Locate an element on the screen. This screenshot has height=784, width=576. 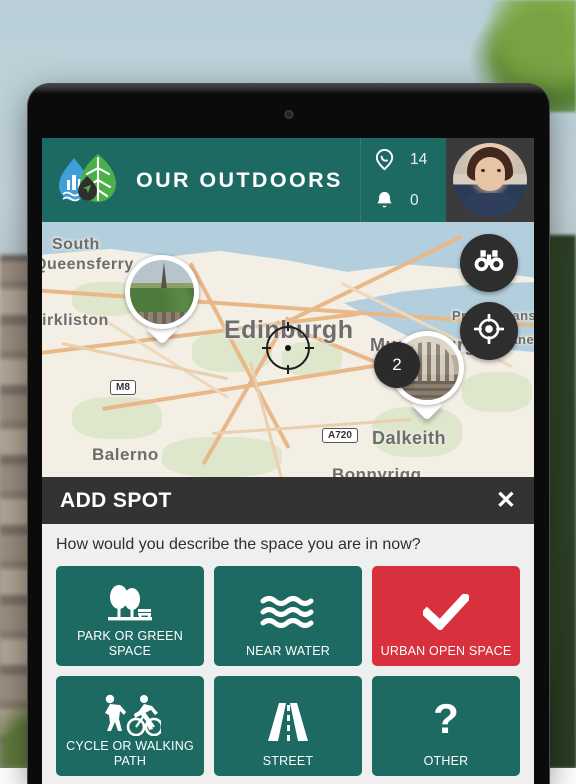
crosshair-tick-left is located at coordinates (266, 348).